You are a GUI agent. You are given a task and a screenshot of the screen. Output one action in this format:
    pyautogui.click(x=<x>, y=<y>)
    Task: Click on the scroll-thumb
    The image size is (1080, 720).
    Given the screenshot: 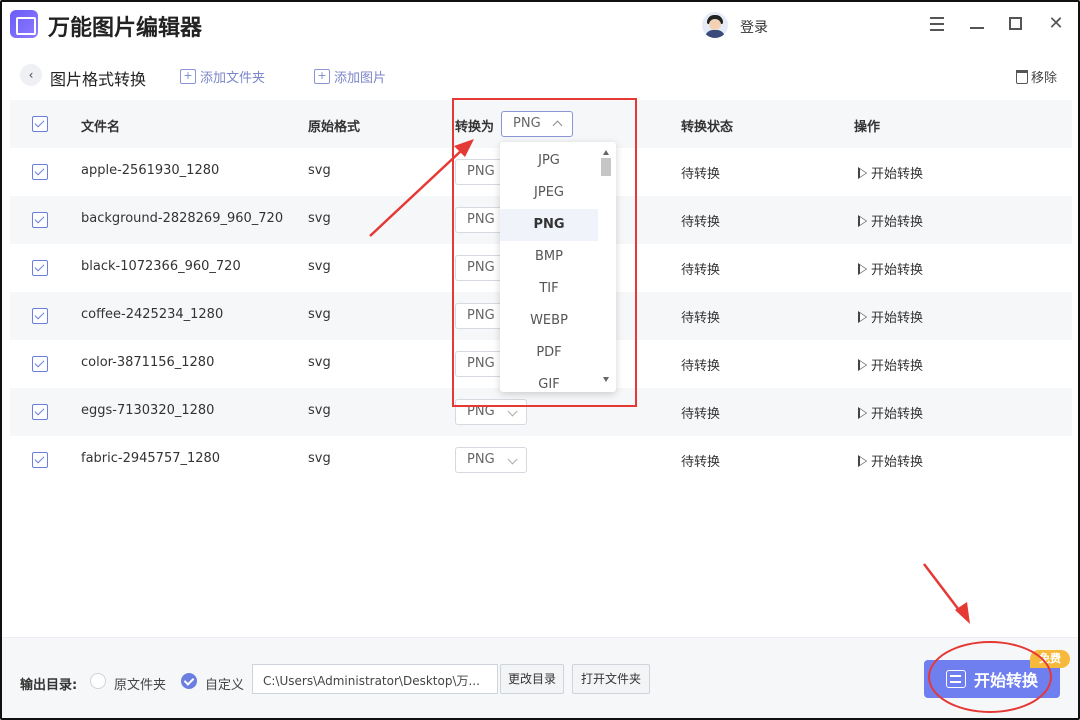 What is the action you would take?
    pyautogui.click(x=606, y=167)
    